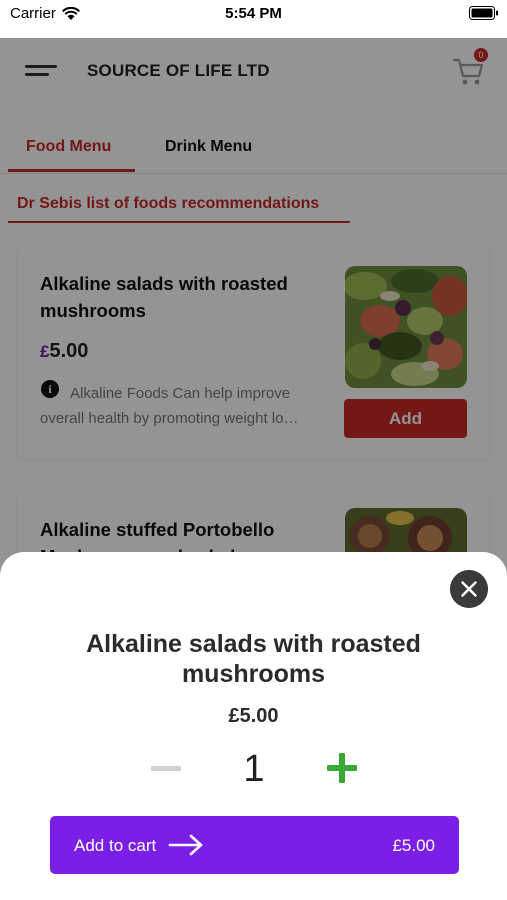 This screenshot has width=507, height=900. Describe the element at coordinates (254, 769) in the screenshot. I see `quantity-value: 1` at that location.